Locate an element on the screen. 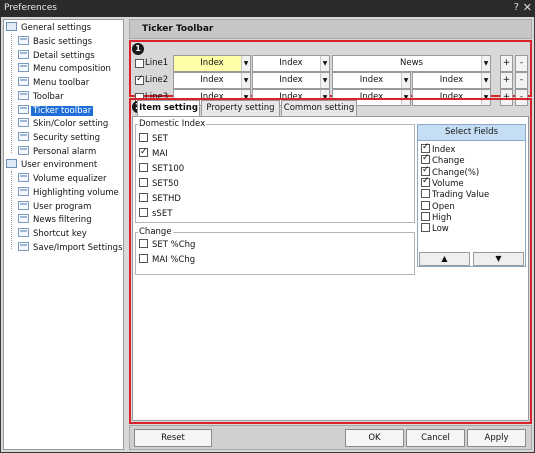  tree-item-basic-settings: Basic settings is located at coordinates (56, 42).